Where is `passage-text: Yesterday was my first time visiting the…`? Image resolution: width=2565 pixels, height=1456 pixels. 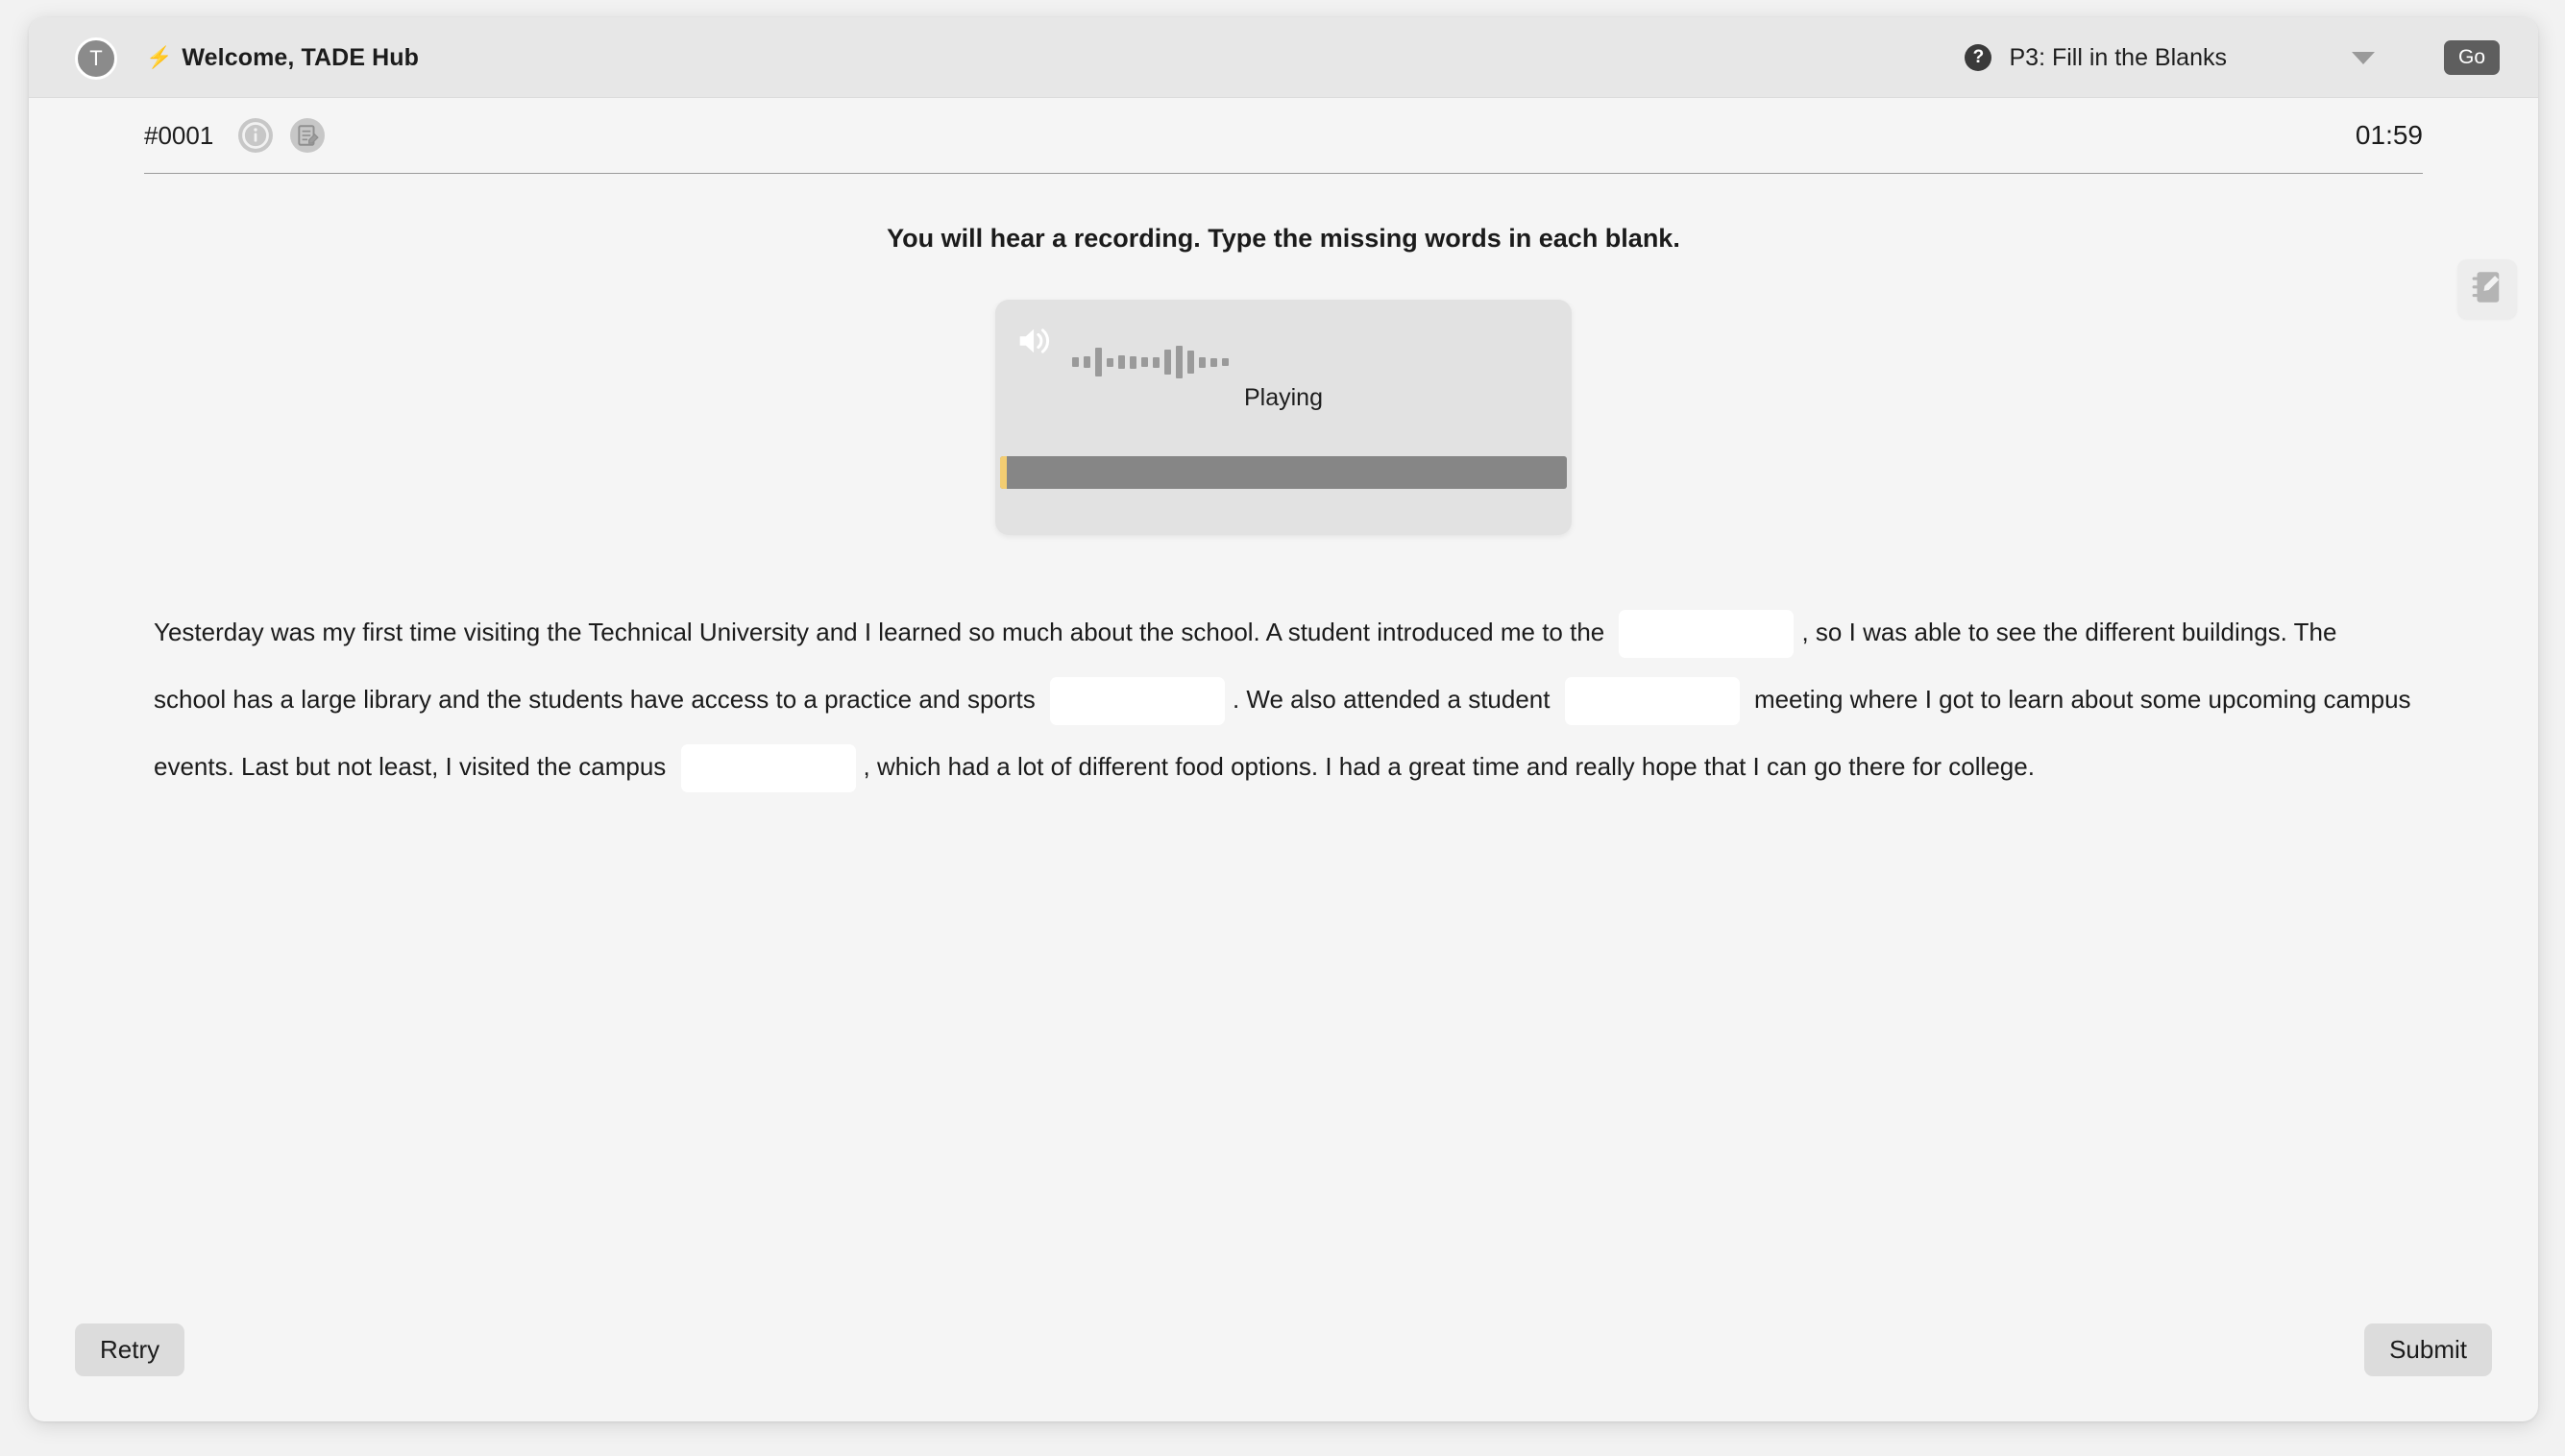
passage-text: Yesterday was my first time visiting the… is located at coordinates (883, 632).